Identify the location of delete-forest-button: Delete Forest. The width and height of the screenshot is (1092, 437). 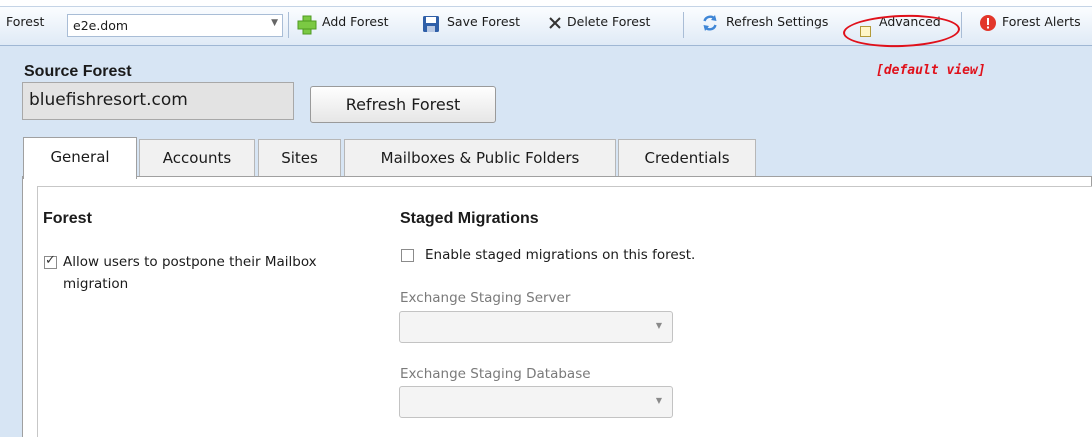
(609, 25).